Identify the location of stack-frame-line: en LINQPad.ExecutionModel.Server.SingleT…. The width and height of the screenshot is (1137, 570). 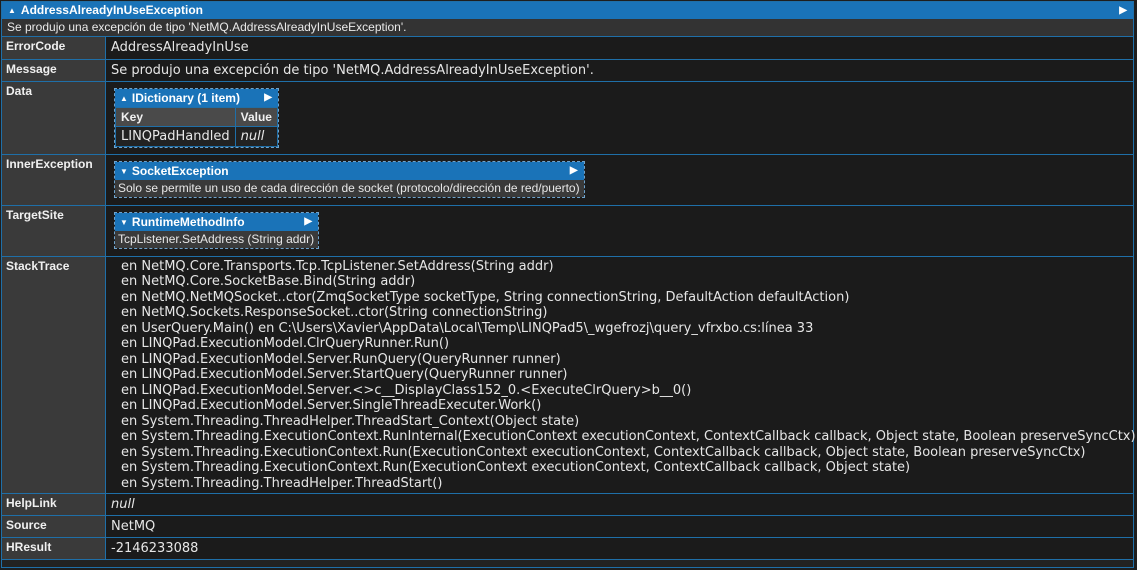
(331, 405).